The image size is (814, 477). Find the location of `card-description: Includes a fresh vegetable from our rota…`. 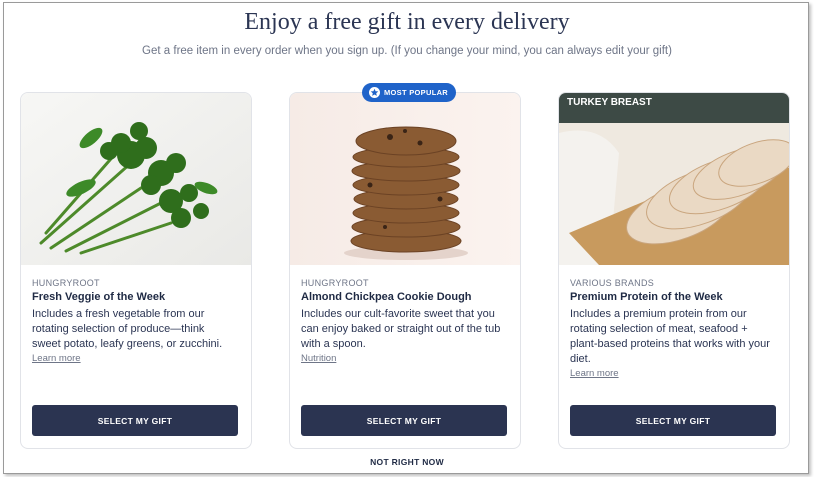

card-description: Includes a fresh vegetable from our rota… is located at coordinates (139, 329).